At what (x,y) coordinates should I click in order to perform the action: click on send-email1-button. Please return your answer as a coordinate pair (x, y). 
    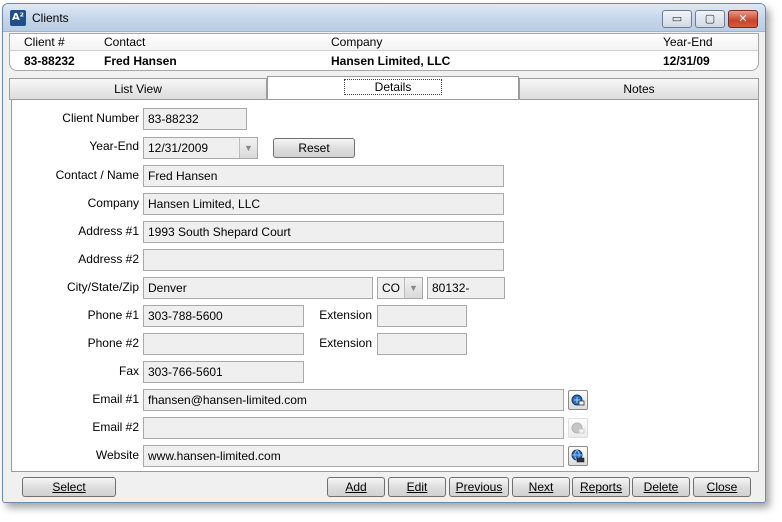
    Looking at the image, I should click on (578, 400).